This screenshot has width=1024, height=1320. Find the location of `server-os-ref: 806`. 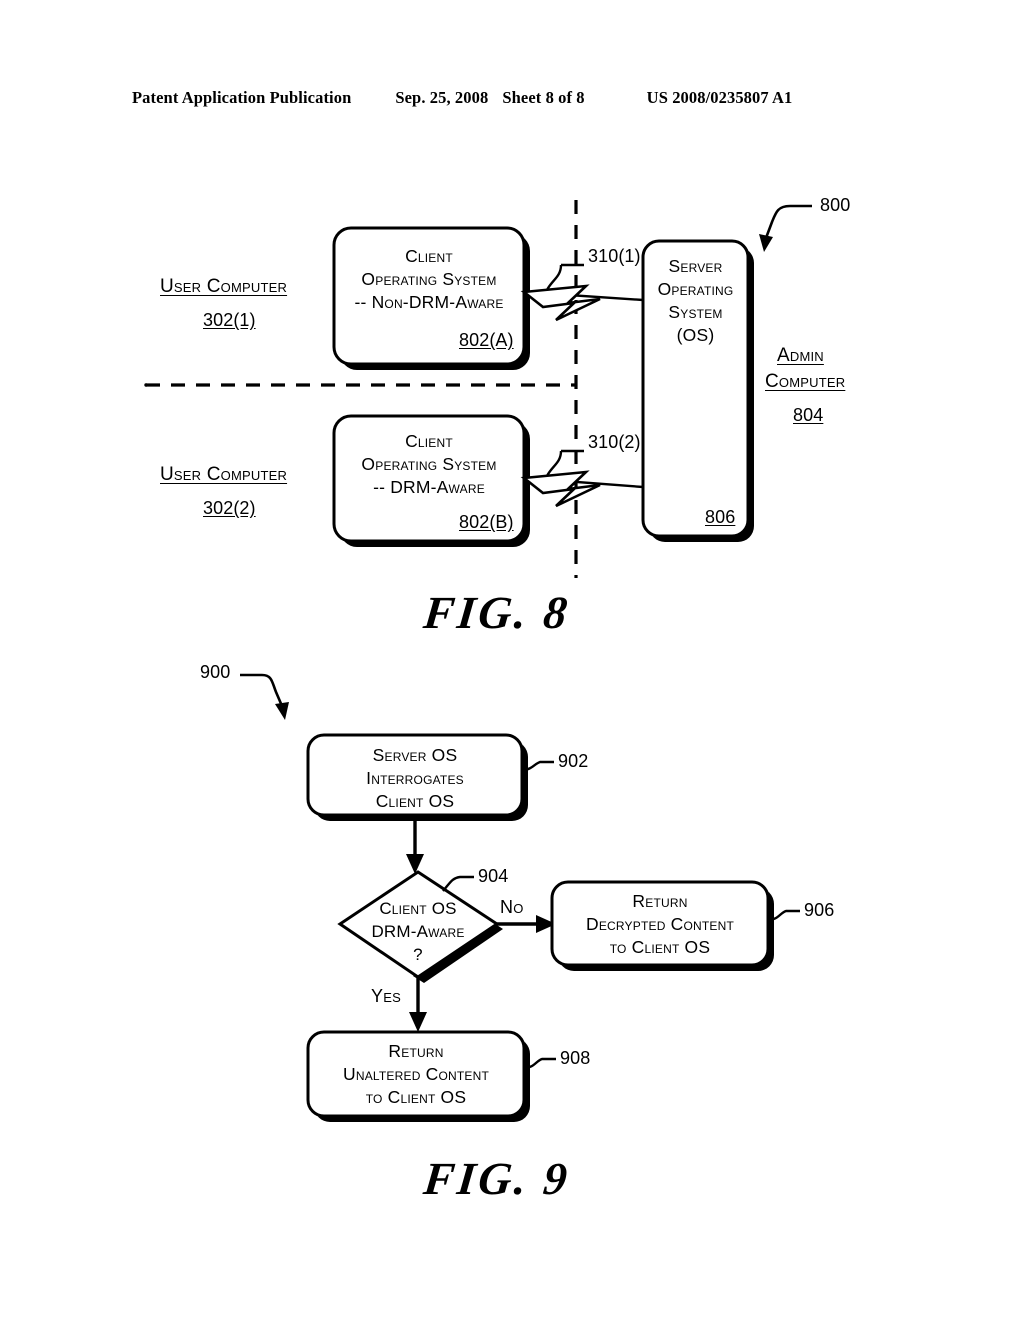

server-os-ref: 806 is located at coordinates (720, 517).